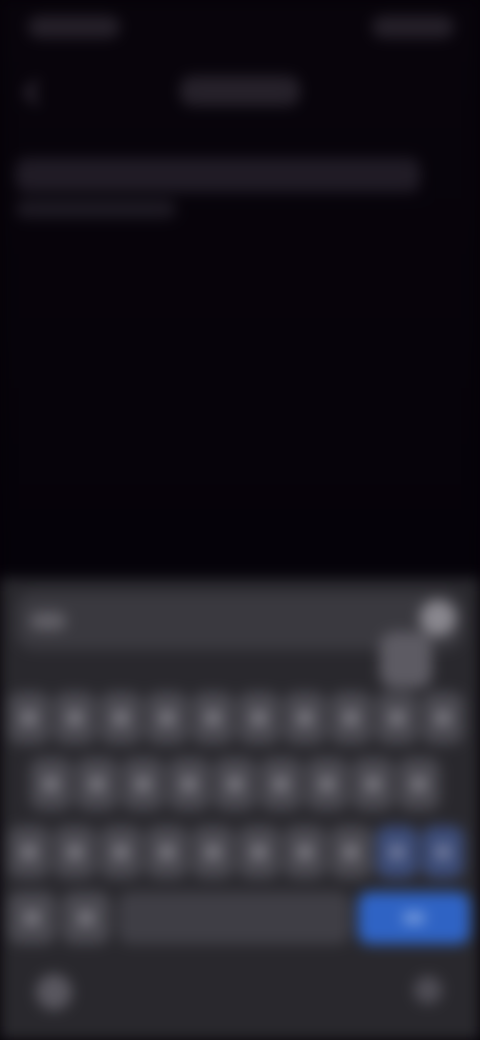  Describe the element at coordinates (32, 918) in the screenshot. I see `symbols-key` at that location.